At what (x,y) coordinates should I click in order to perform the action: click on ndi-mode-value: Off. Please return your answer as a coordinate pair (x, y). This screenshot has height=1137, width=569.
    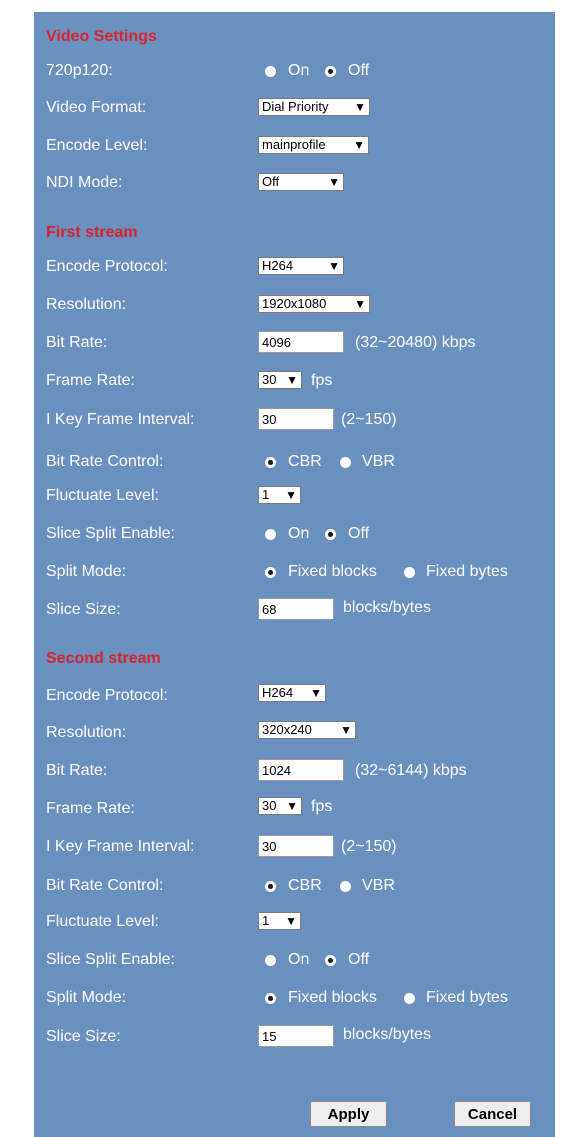
    Looking at the image, I should click on (271, 181).